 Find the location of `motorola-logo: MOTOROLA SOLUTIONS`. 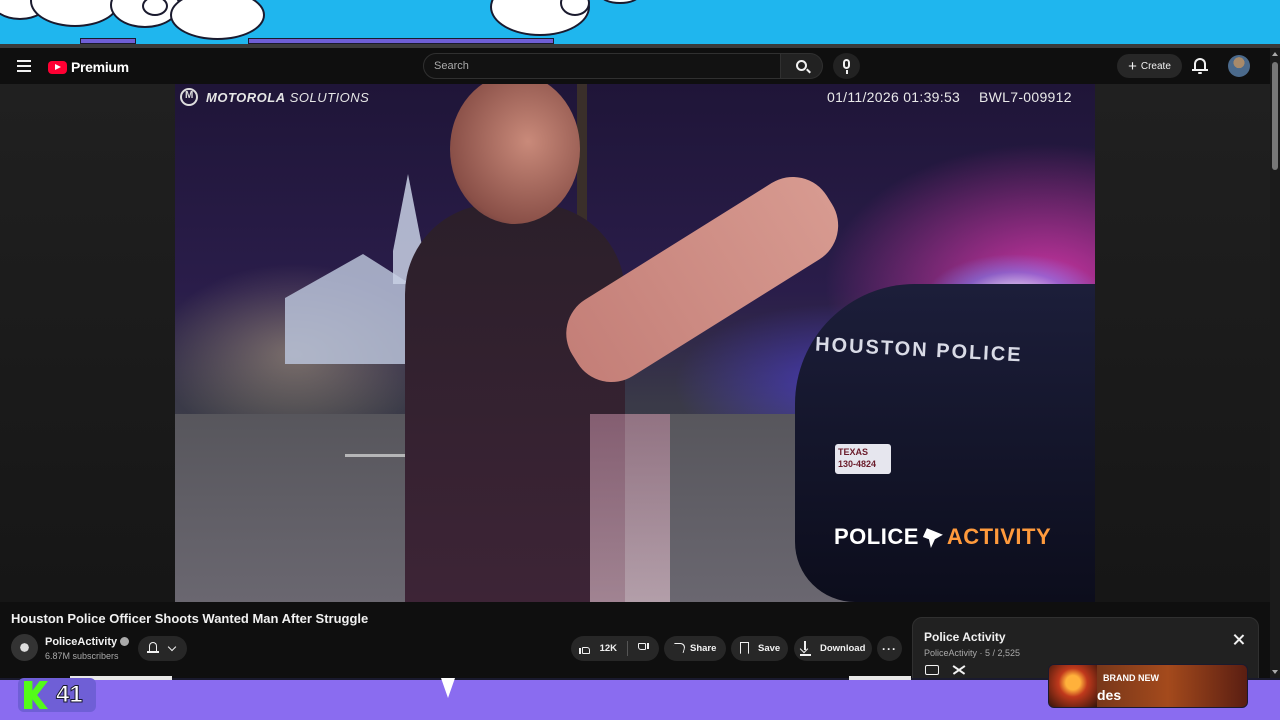

motorola-logo: MOTOROLA SOLUTIONS is located at coordinates (274, 97).